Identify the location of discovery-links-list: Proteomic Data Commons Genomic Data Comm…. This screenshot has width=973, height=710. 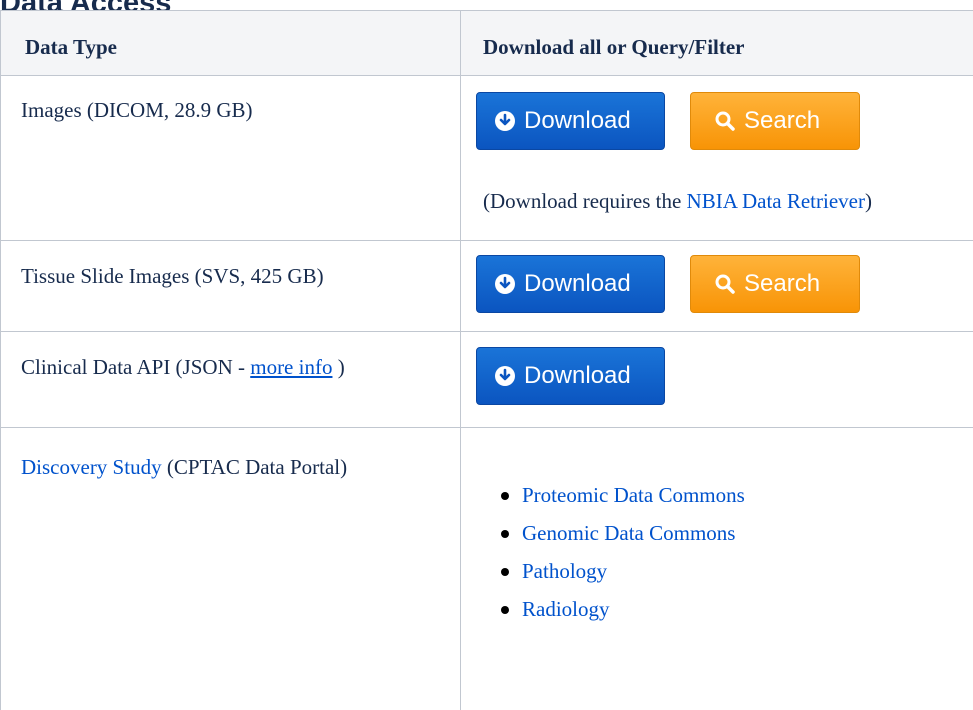
(623, 552).